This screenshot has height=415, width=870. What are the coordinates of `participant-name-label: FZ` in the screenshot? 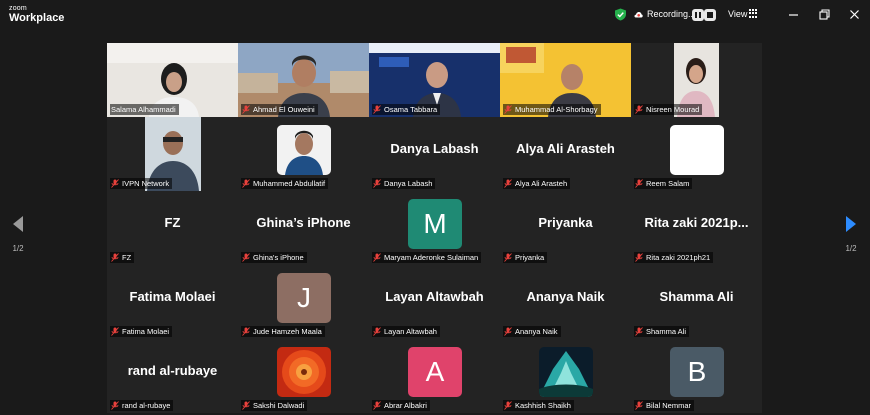 It's located at (122, 257).